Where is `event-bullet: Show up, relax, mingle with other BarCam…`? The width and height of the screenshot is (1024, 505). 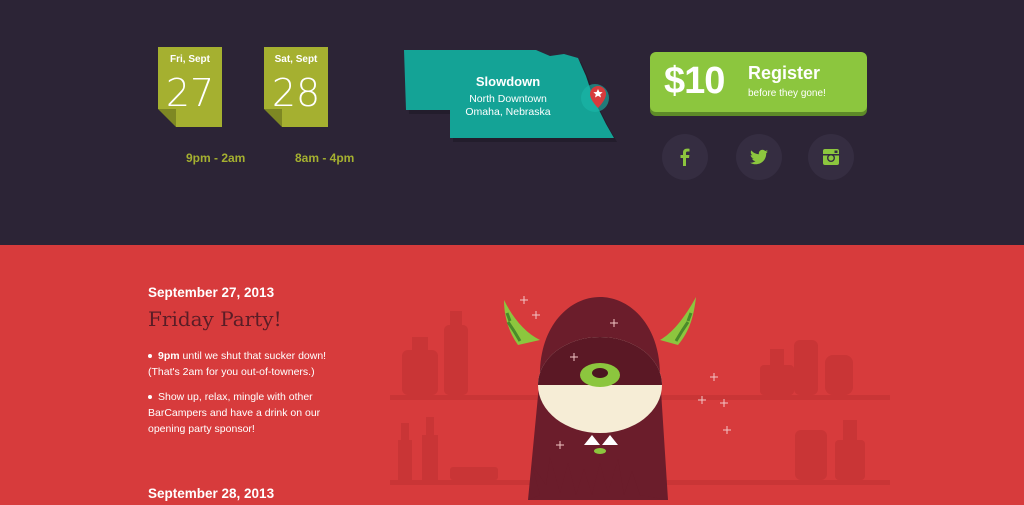 event-bullet: Show up, relax, mingle with other BarCam… is located at coordinates (253, 413).